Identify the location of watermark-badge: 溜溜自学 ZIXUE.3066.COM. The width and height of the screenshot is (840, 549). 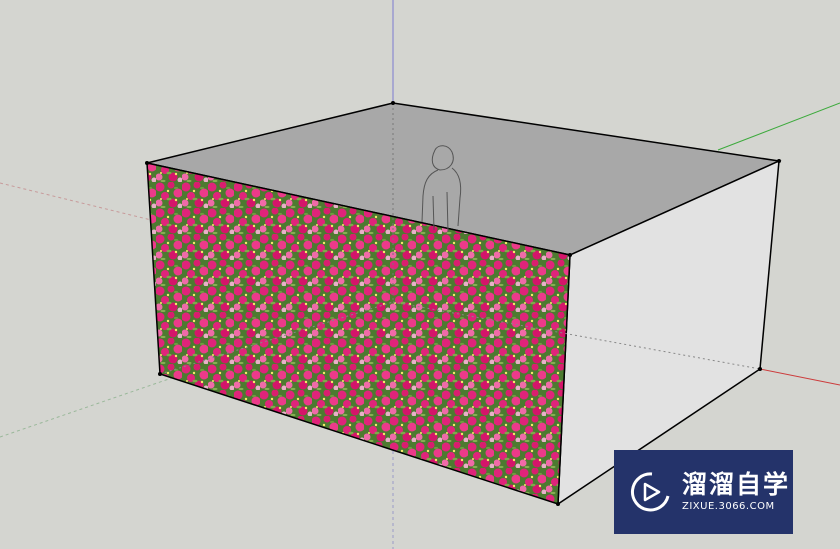
(703, 492).